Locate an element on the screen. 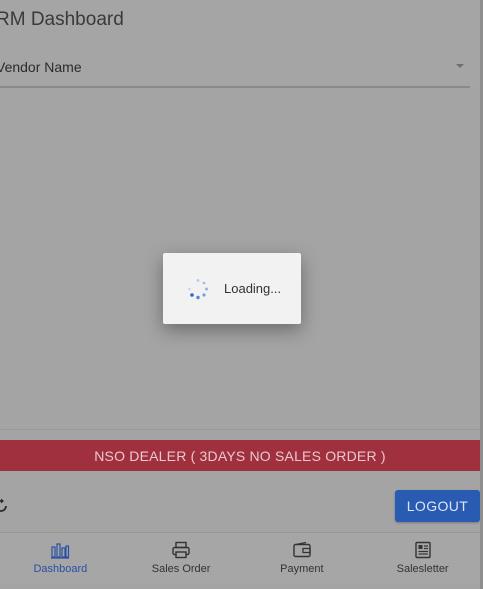 The width and height of the screenshot is (483, 589). nav-item-salesletter: Salesletter is located at coordinates (422, 559).